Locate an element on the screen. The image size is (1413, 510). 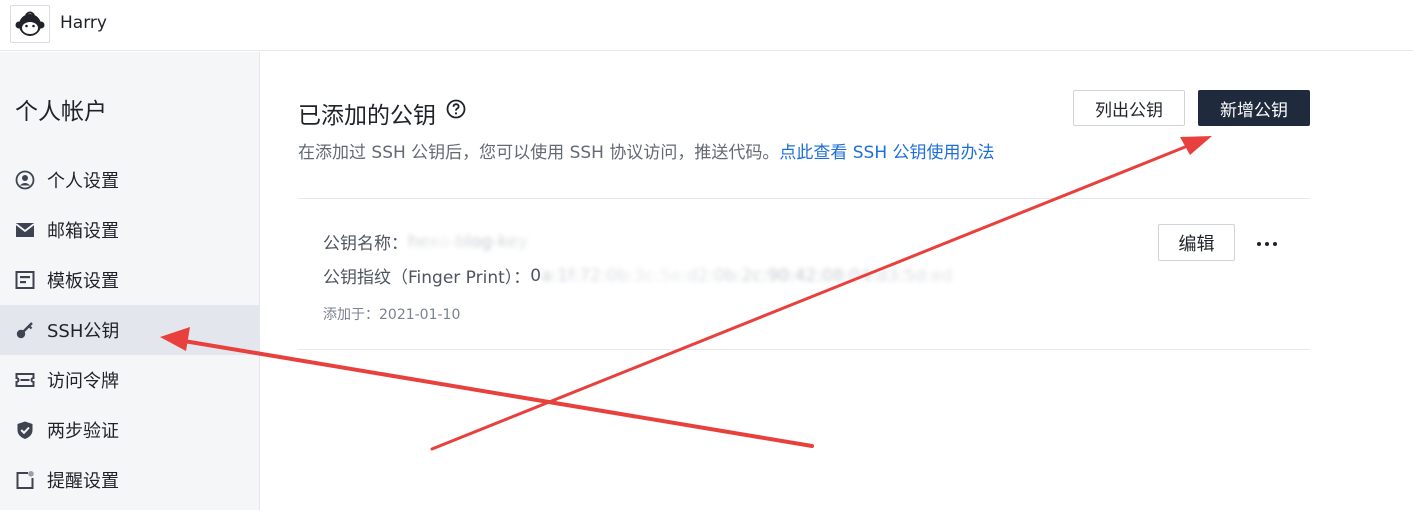
key-added-row: 添加于：2021-01-10 is located at coordinates (391, 314).